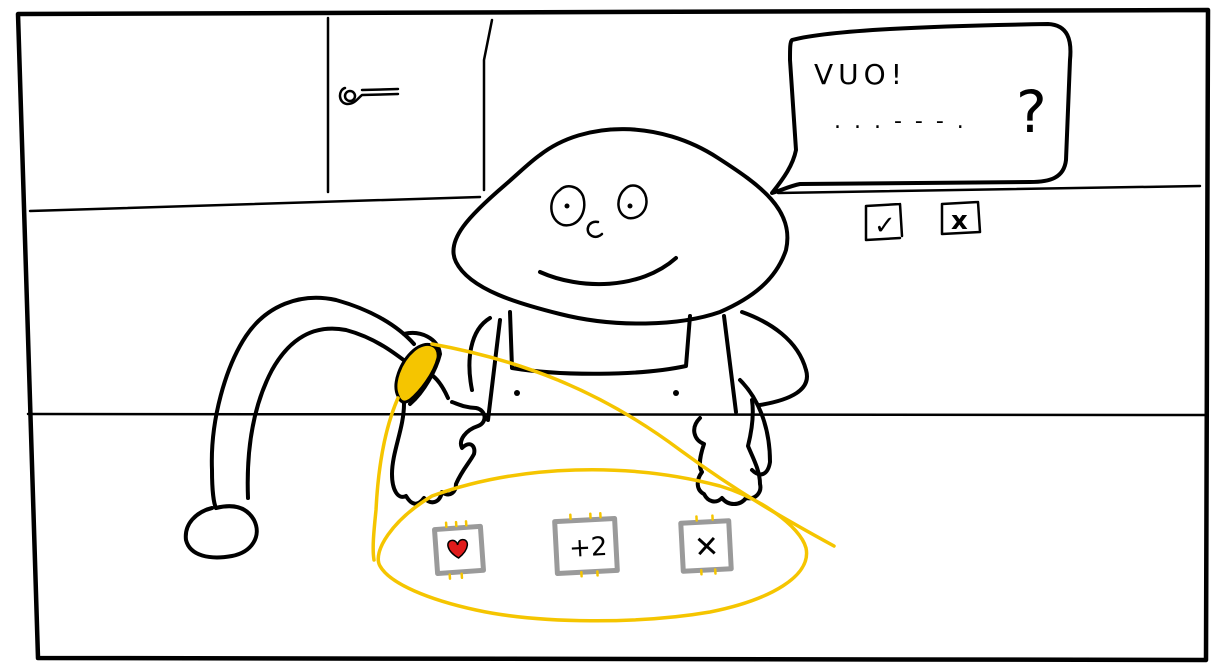  Describe the element at coordinates (459, 550) in the screenshot. I see `card-heart` at that location.